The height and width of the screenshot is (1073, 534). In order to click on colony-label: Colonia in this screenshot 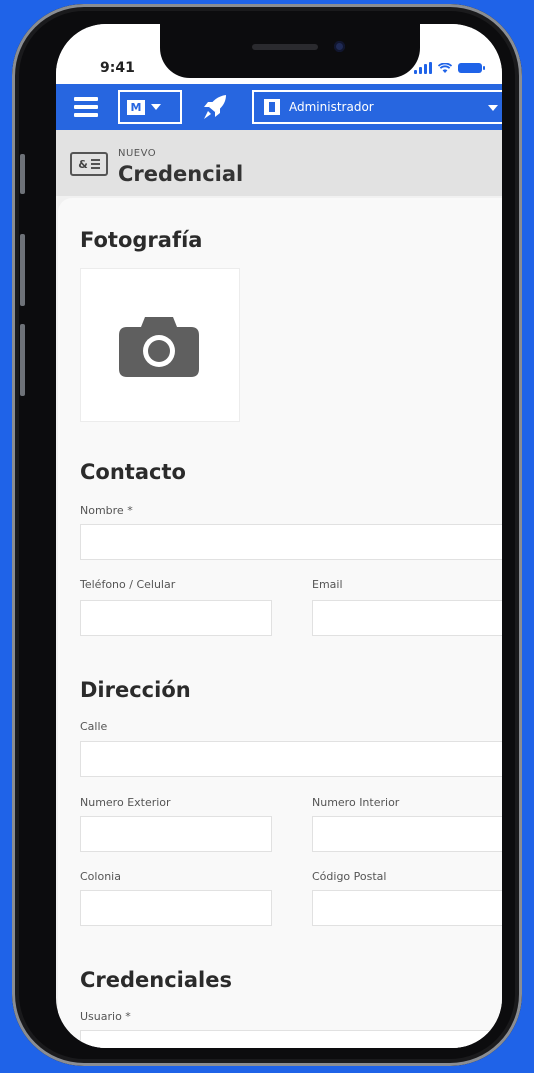, I will do `click(100, 876)`.